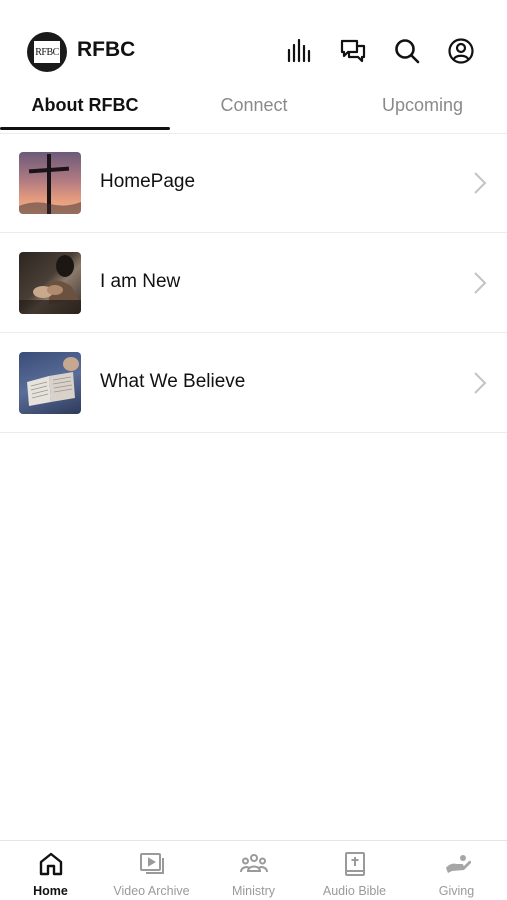 The image size is (507, 900). Describe the element at coordinates (51, 864) in the screenshot. I see `home-icon` at that location.